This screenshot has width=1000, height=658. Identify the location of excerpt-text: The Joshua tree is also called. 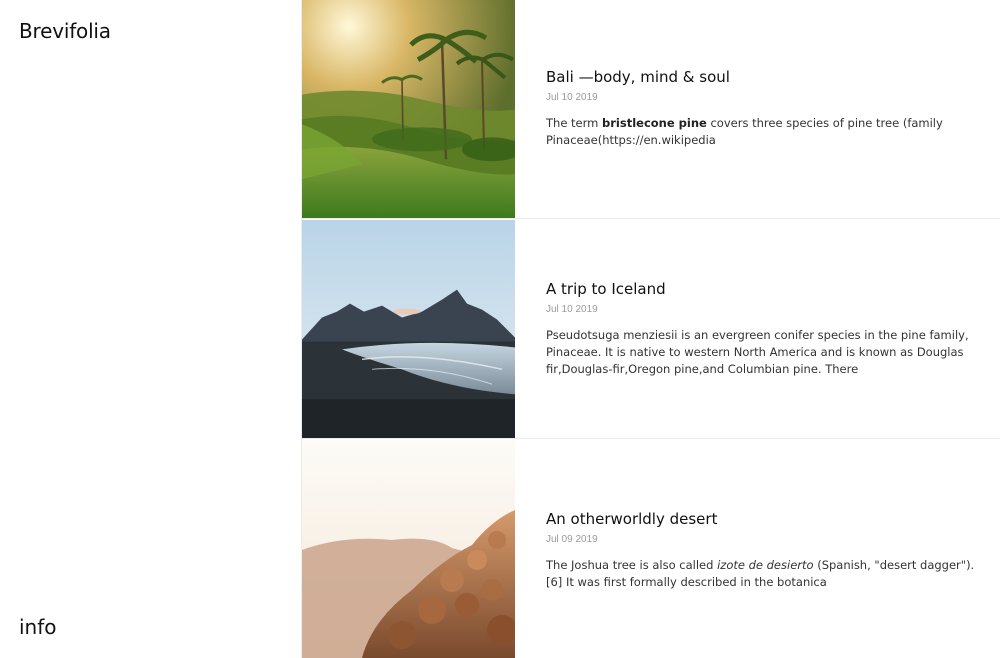
(632, 565).